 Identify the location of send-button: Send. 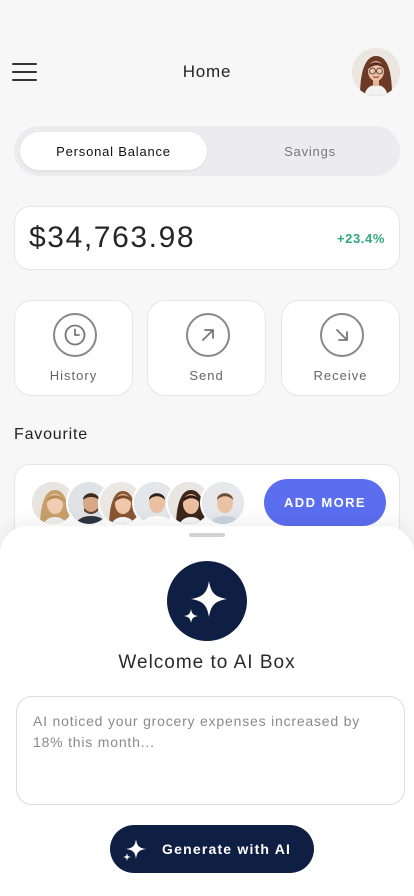
(206, 348).